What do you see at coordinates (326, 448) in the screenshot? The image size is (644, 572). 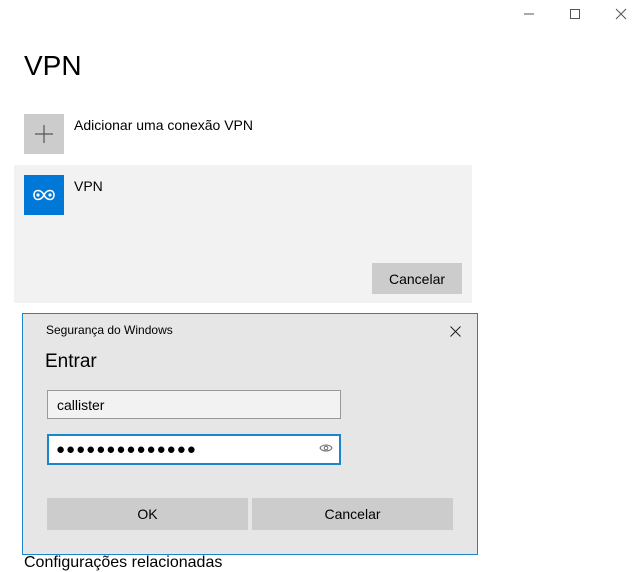 I see `reveal-password-icon` at bounding box center [326, 448].